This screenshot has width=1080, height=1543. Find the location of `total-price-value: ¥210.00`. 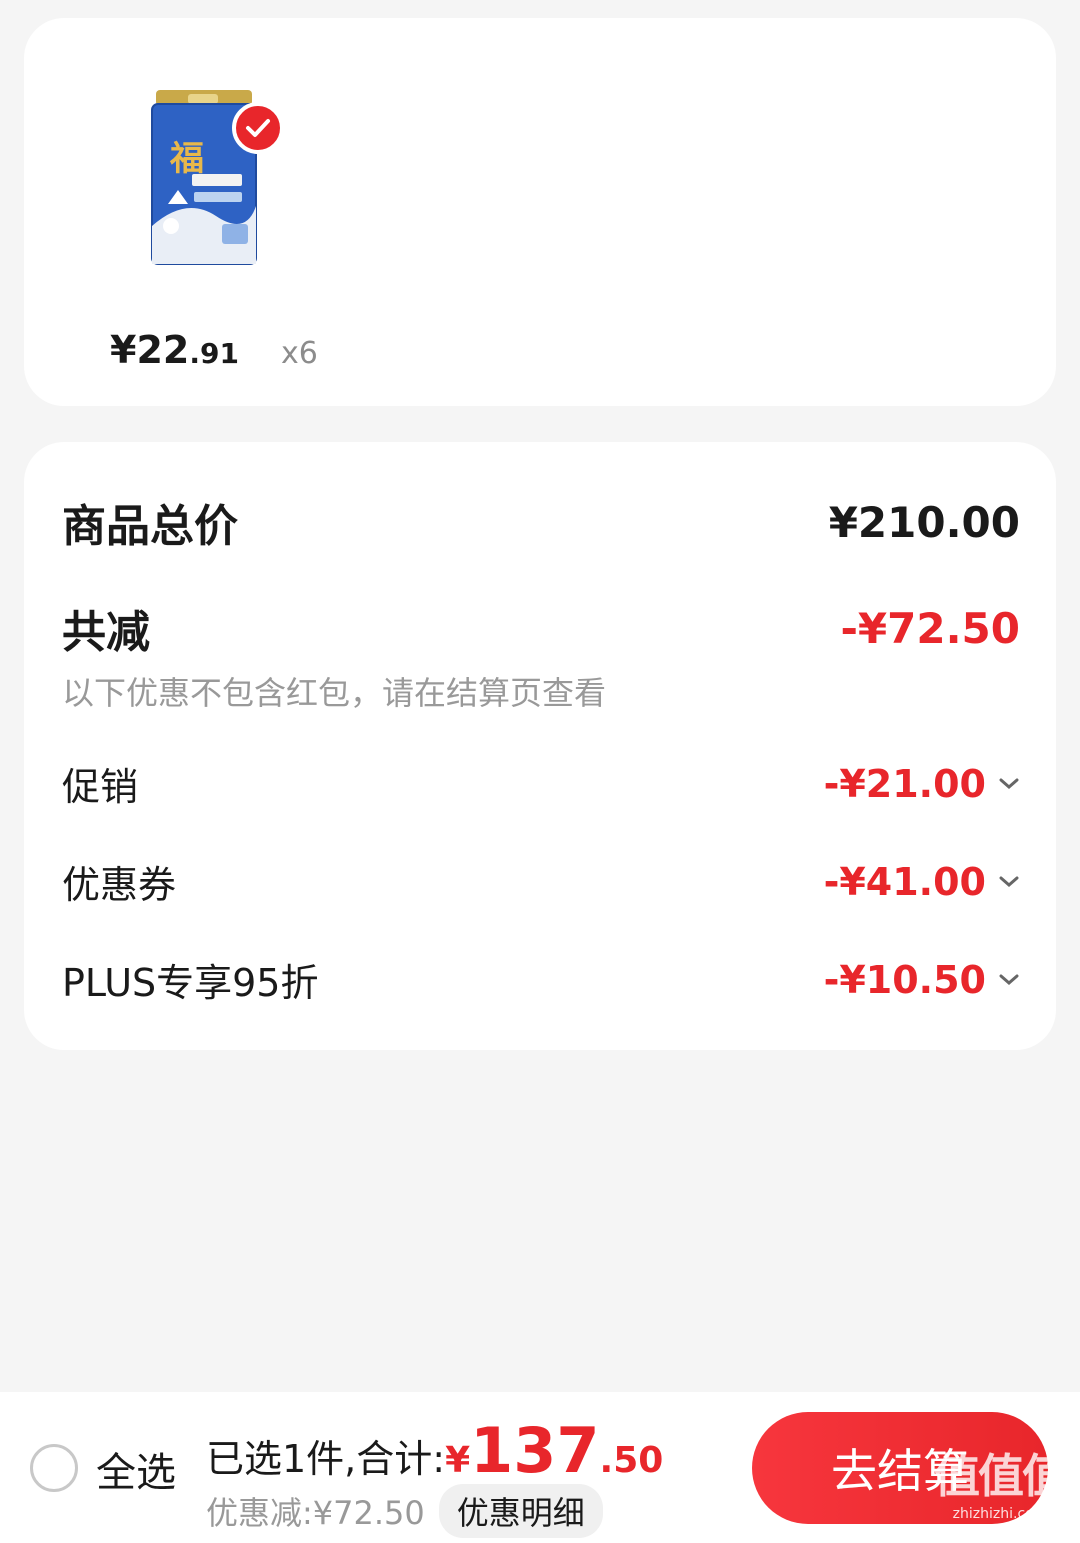

total-price-value: ¥210.00 is located at coordinates (924, 522).